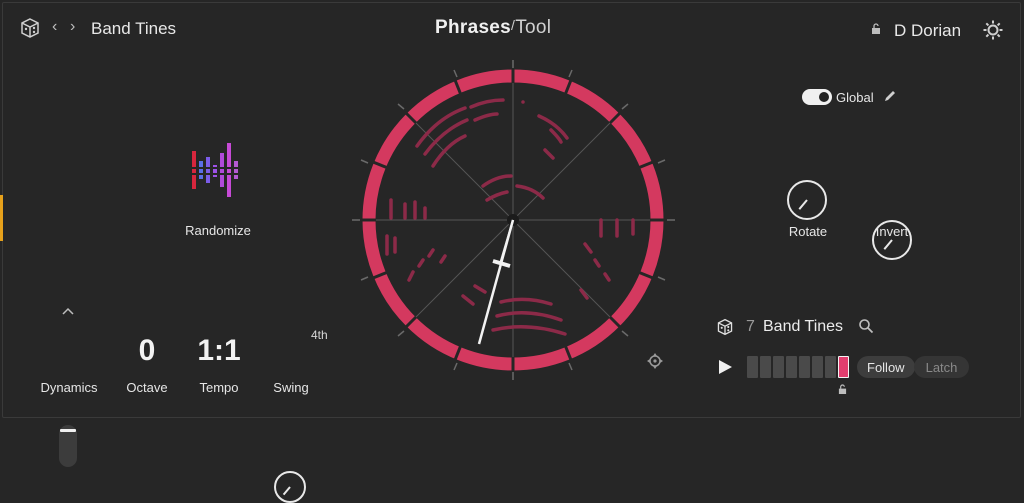 This screenshot has width=1024, height=503. What do you see at coordinates (69, 387) in the screenshot?
I see `dynamics-label: Dynamics` at bounding box center [69, 387].